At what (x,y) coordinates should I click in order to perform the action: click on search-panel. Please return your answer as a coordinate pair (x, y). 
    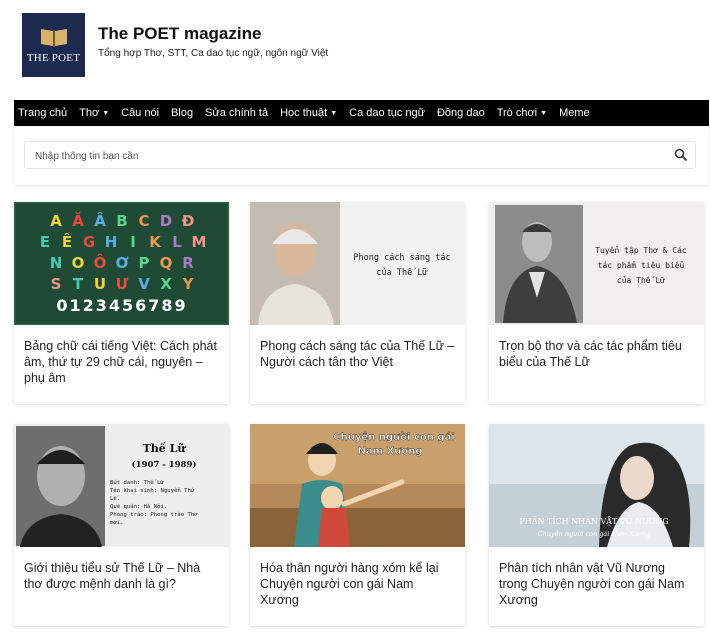
    Looking at the image, I should click on (361, 156).